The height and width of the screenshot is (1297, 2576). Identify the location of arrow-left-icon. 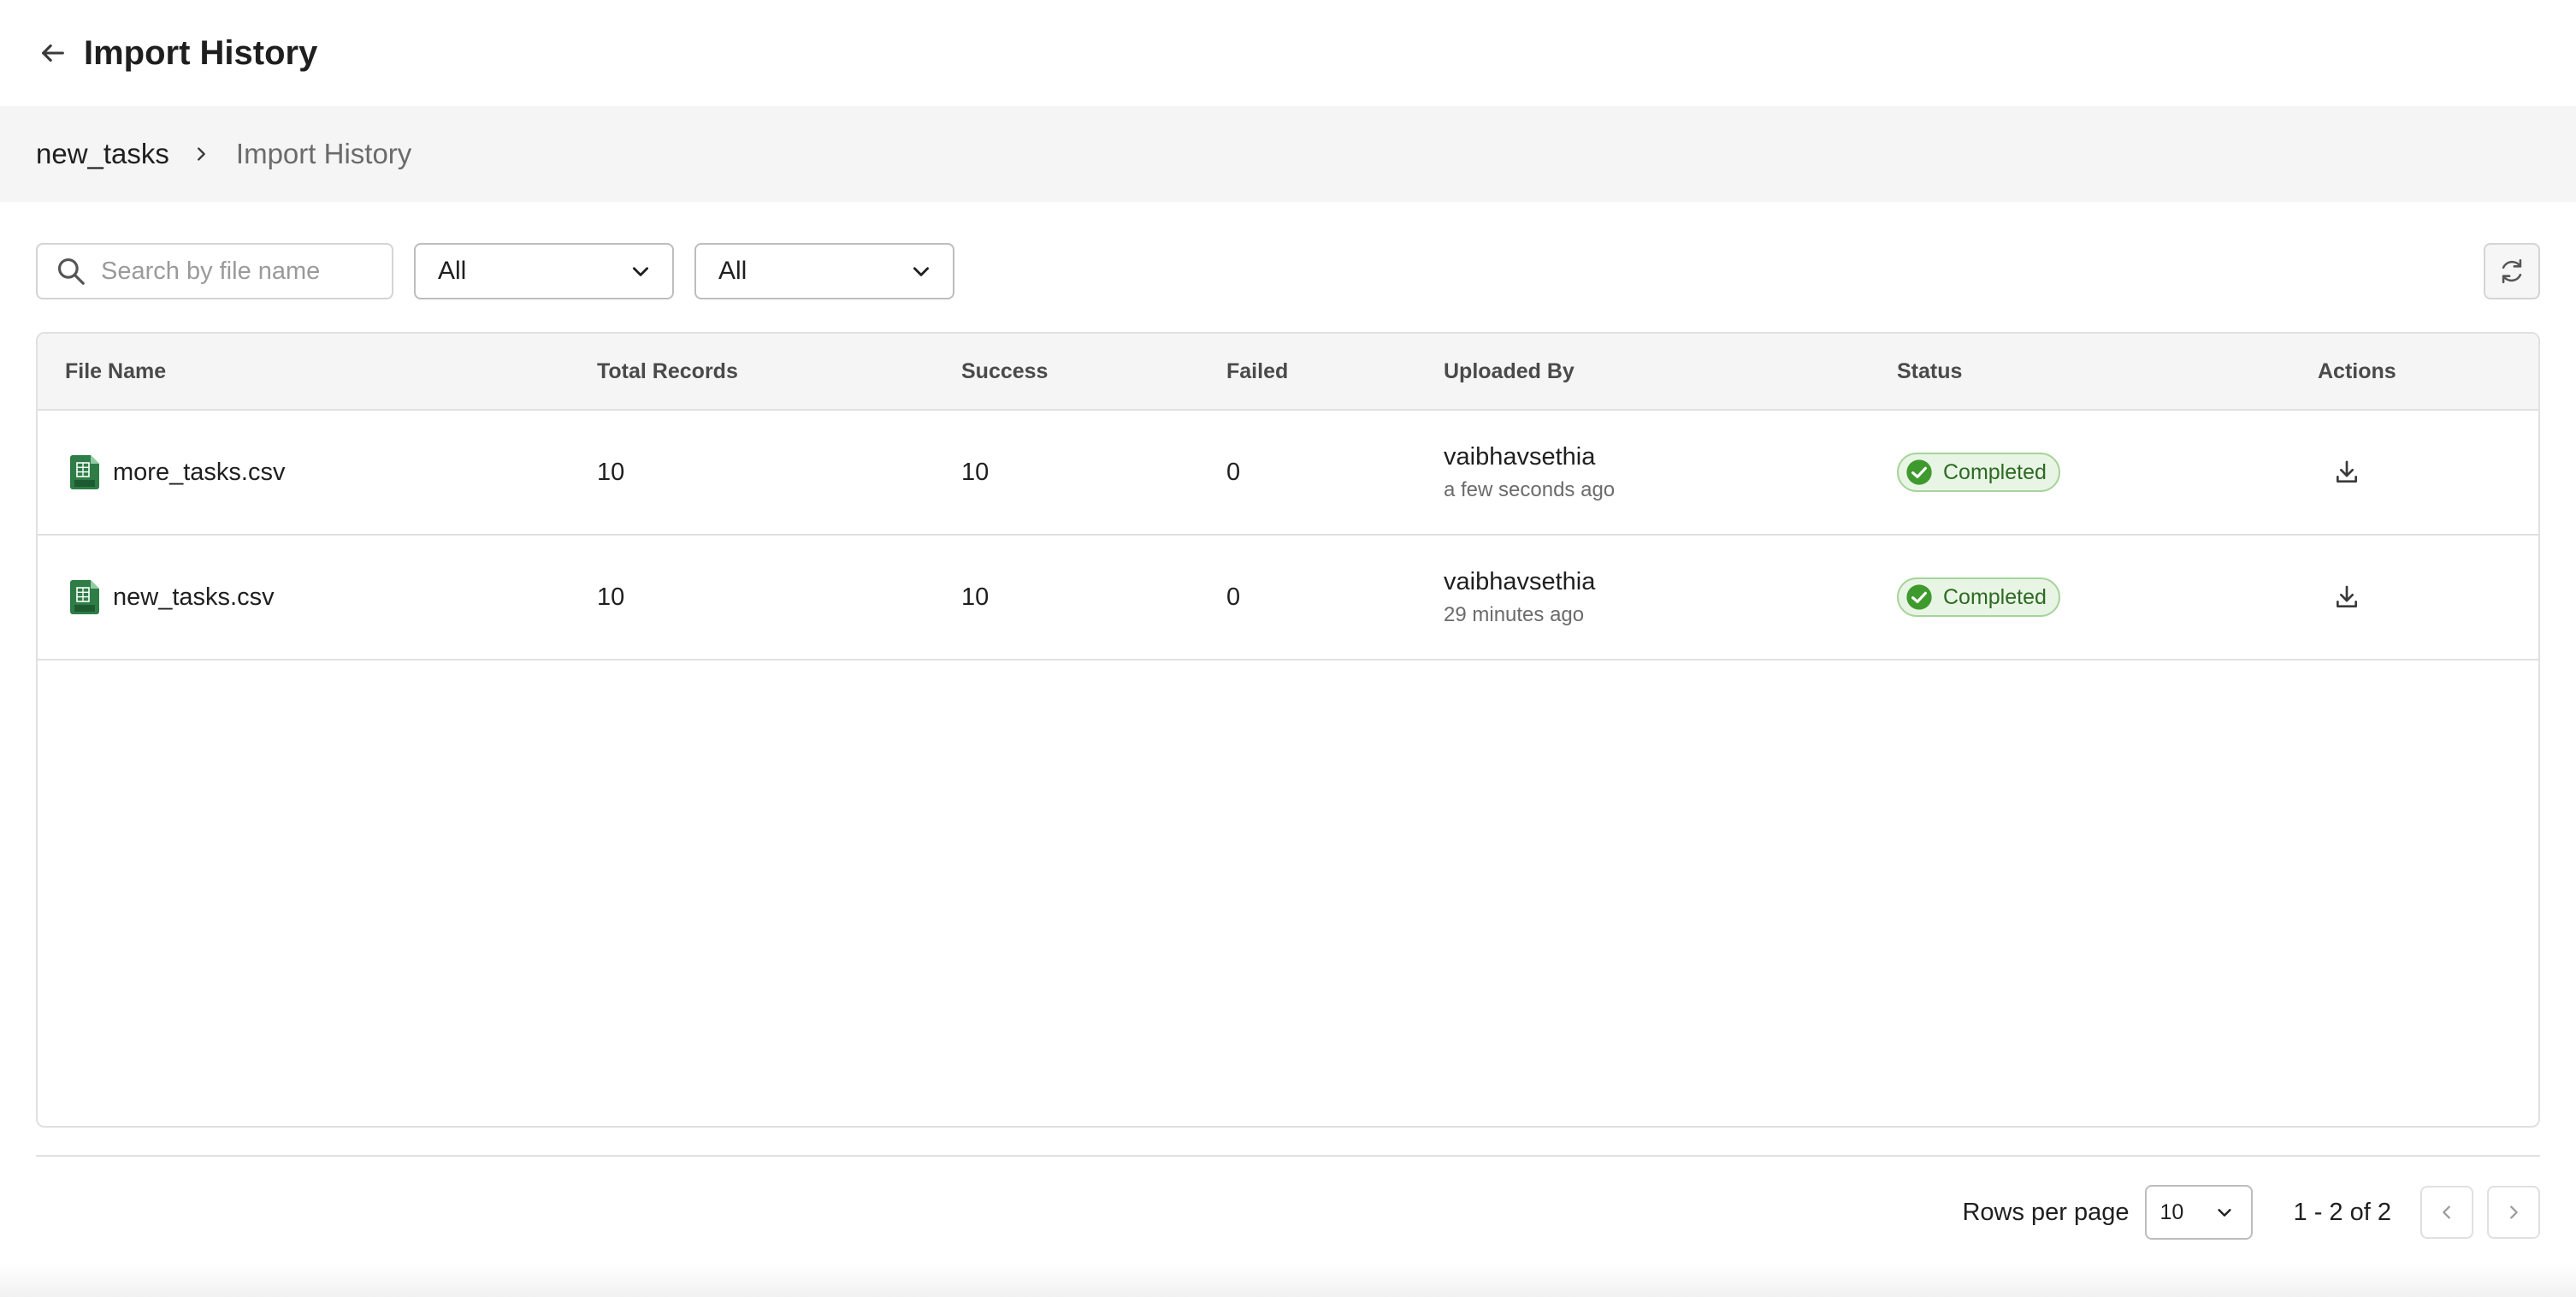
(53, 53).